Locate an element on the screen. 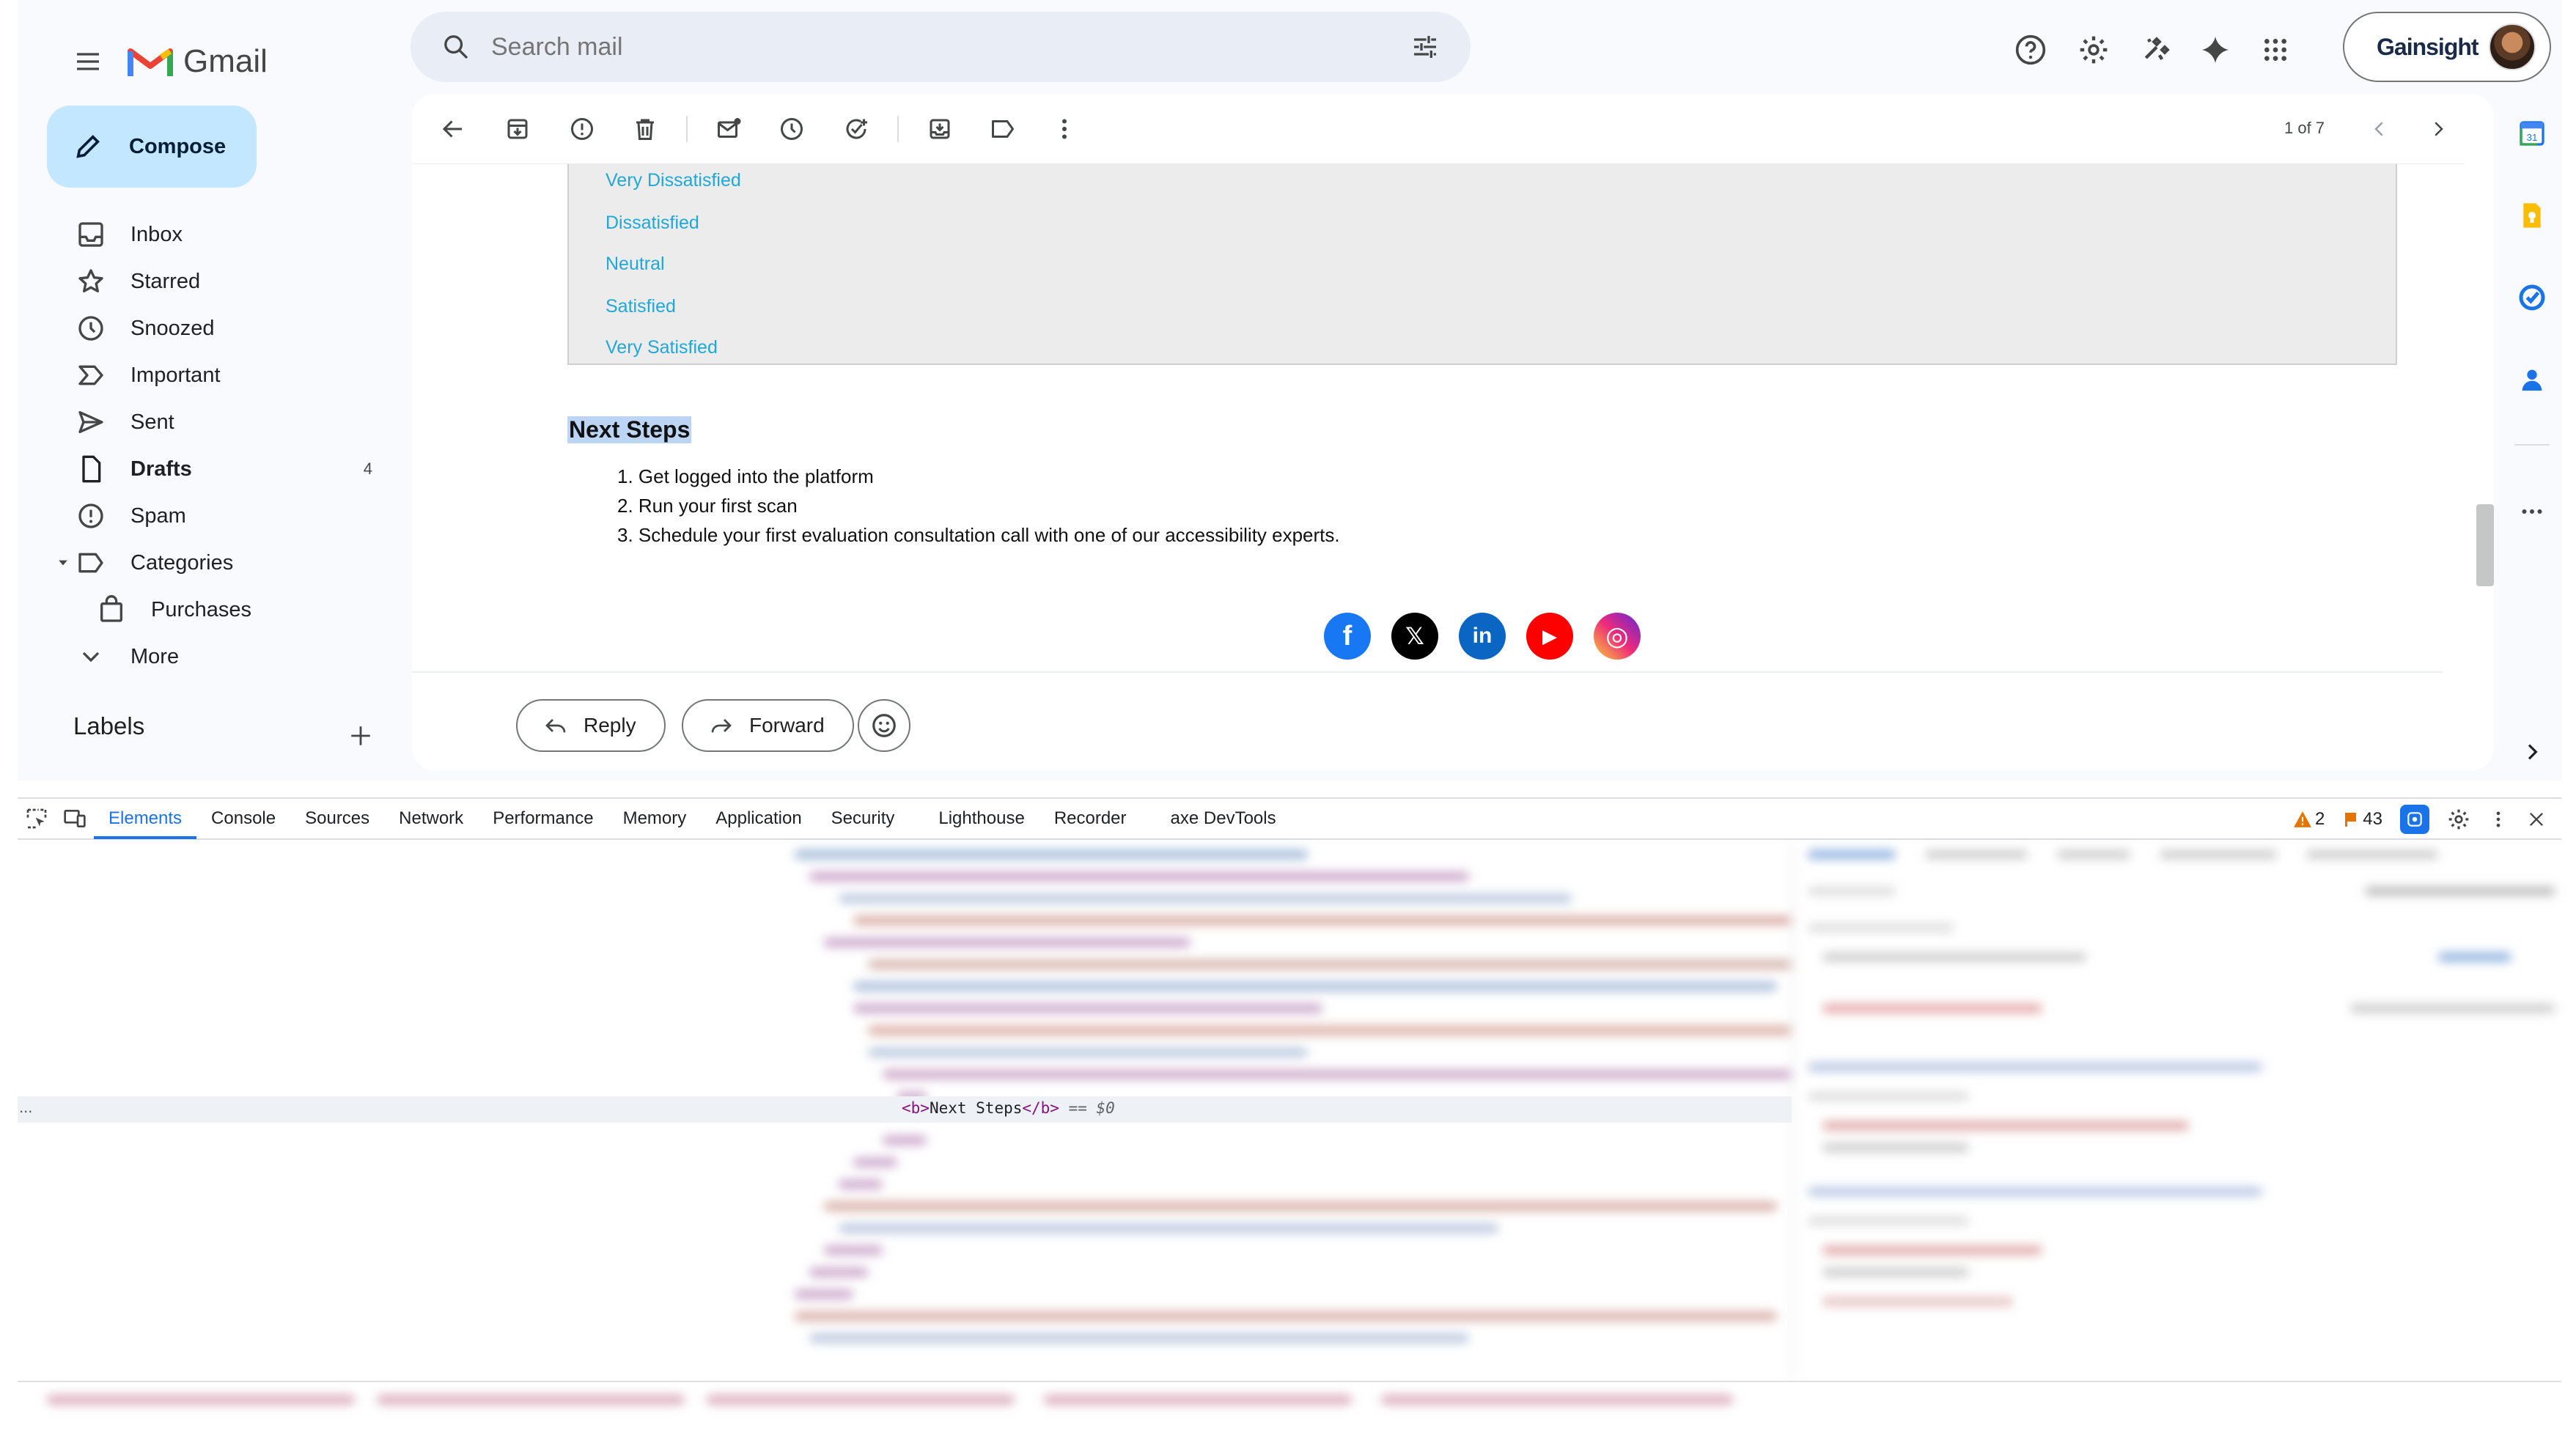 The height and width of the screenshot is (1432, 2576). tab-recorder: Recorder is located at coordinates (1090, 818).